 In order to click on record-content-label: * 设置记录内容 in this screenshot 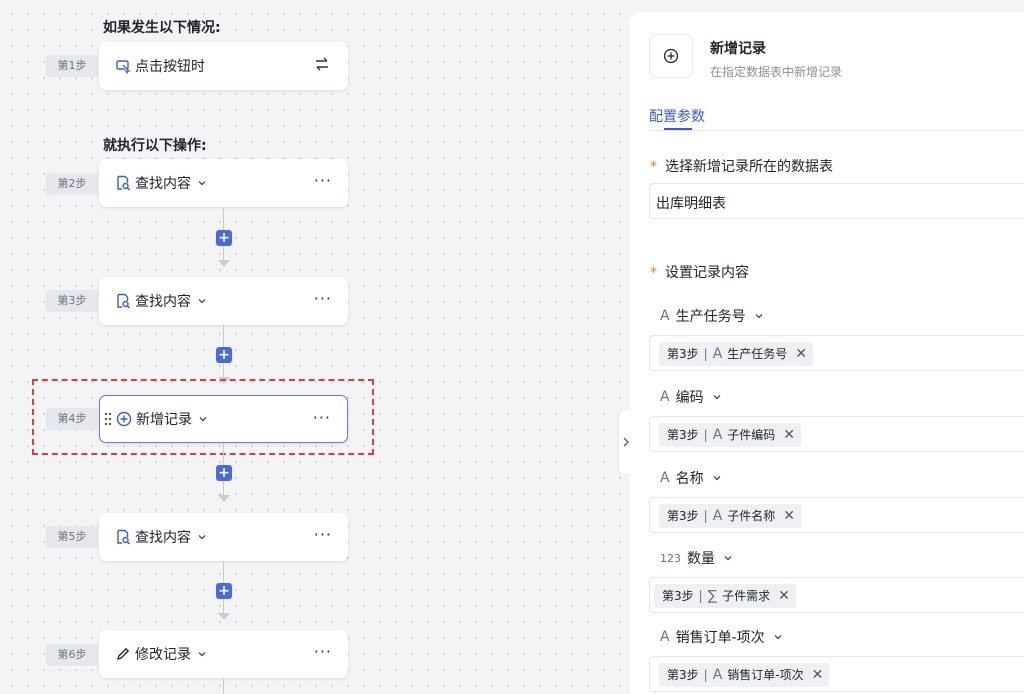, I will do `click(699, 272)`.